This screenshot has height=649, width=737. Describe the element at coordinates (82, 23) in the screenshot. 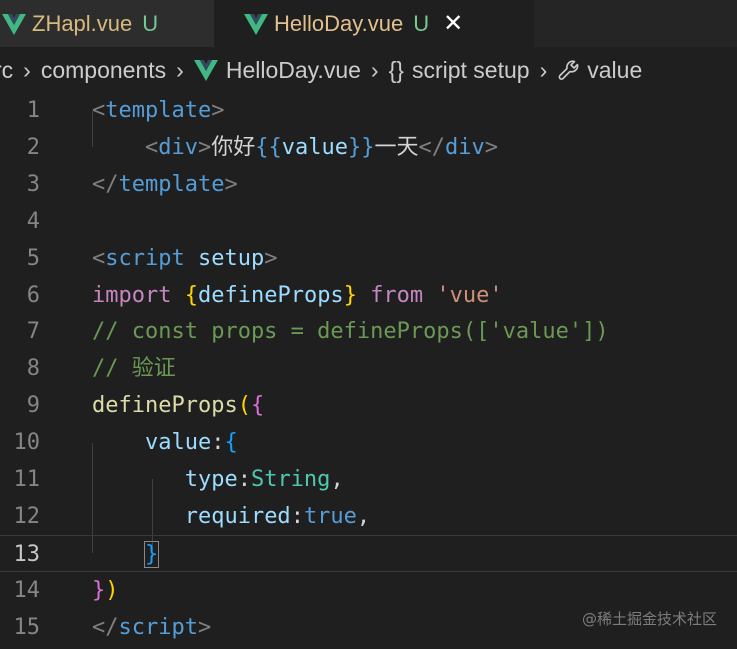

I see `tab-label: ZHapl.vue` at that location.